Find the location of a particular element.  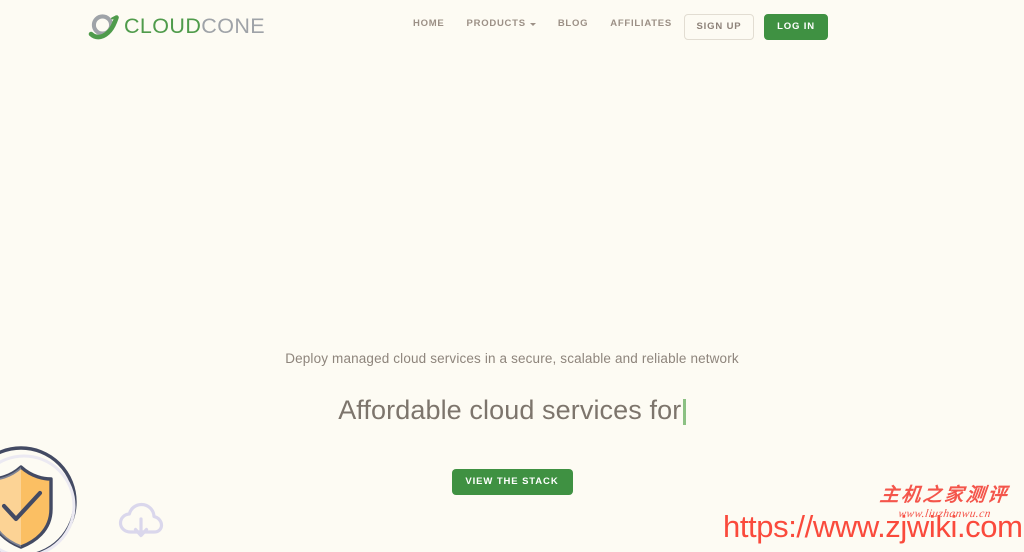

nav-item-blog: BLOG is located at coordinates (573, 24).